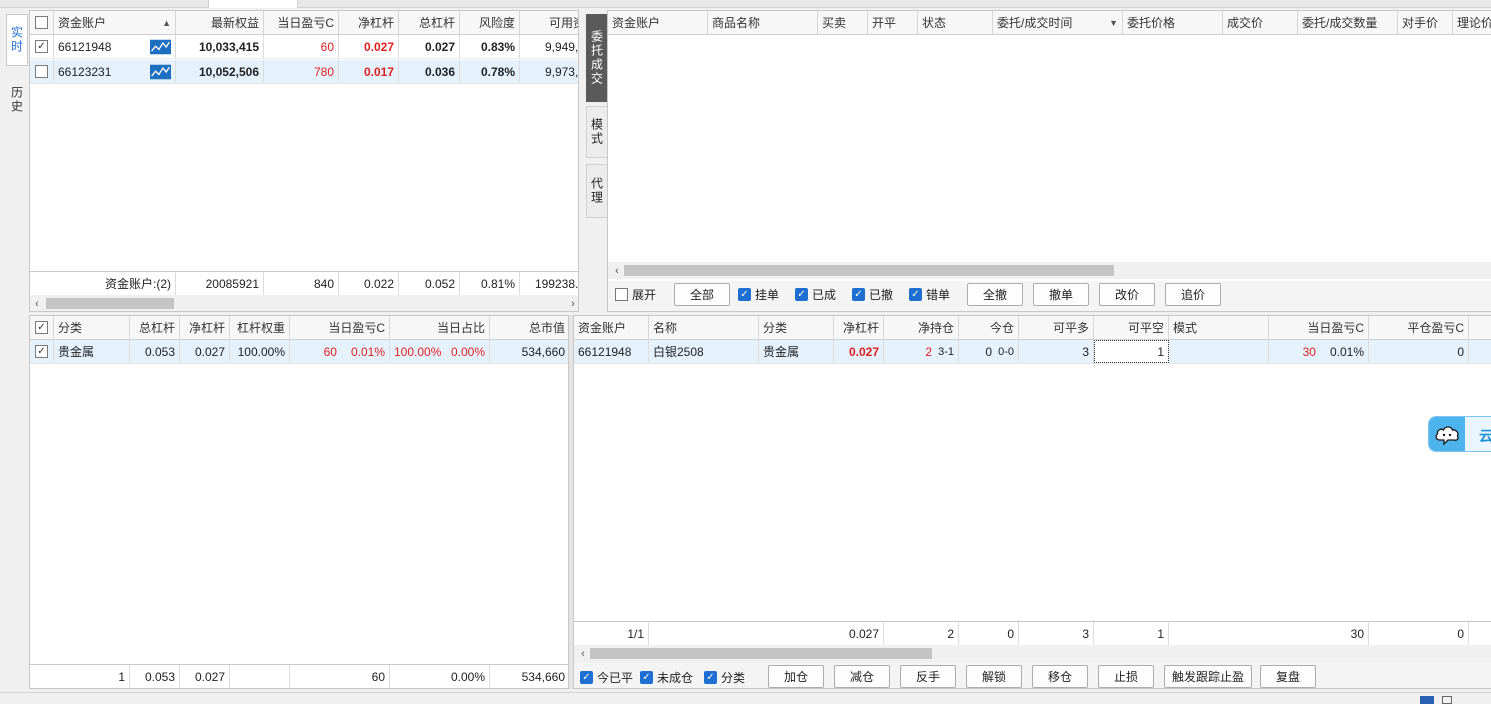  I want to click on col-status: 状态, so click(955, 22).